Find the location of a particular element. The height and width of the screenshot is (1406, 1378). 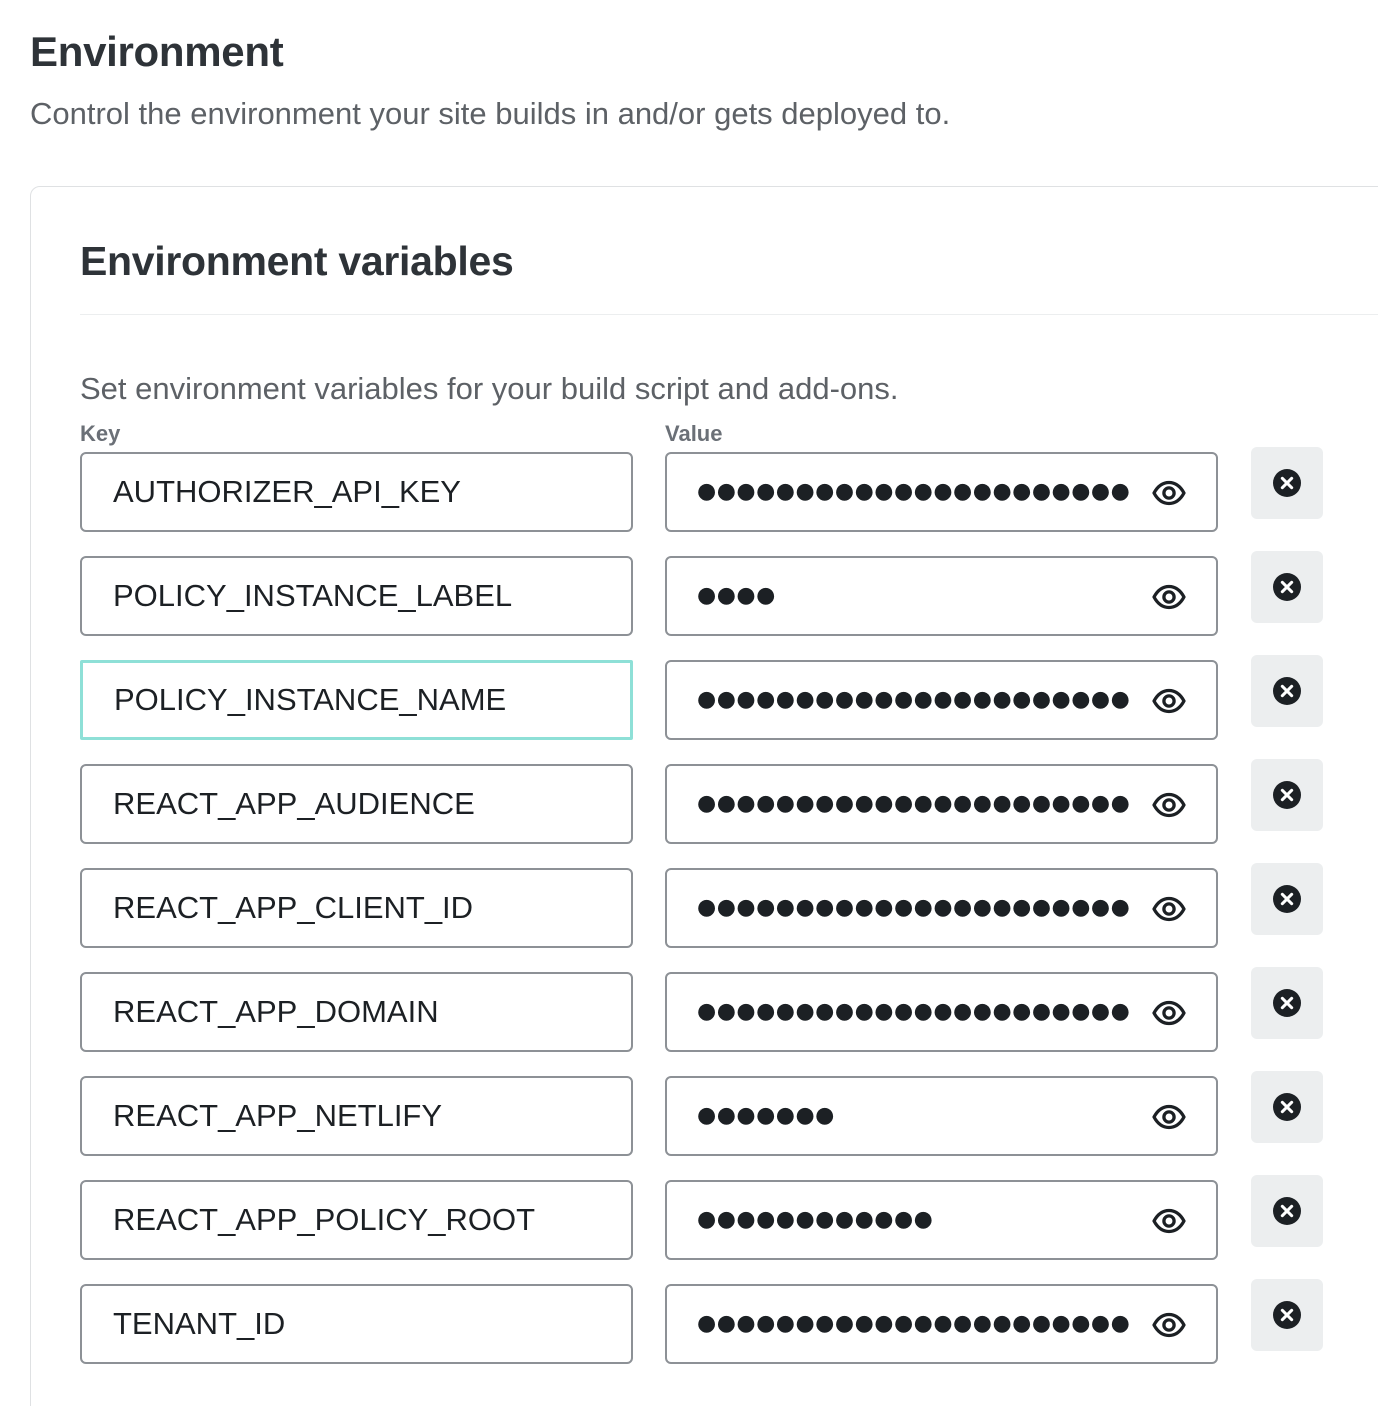

variable-value-masked: ●●●●●●● is located at coordinates (766, 1115).